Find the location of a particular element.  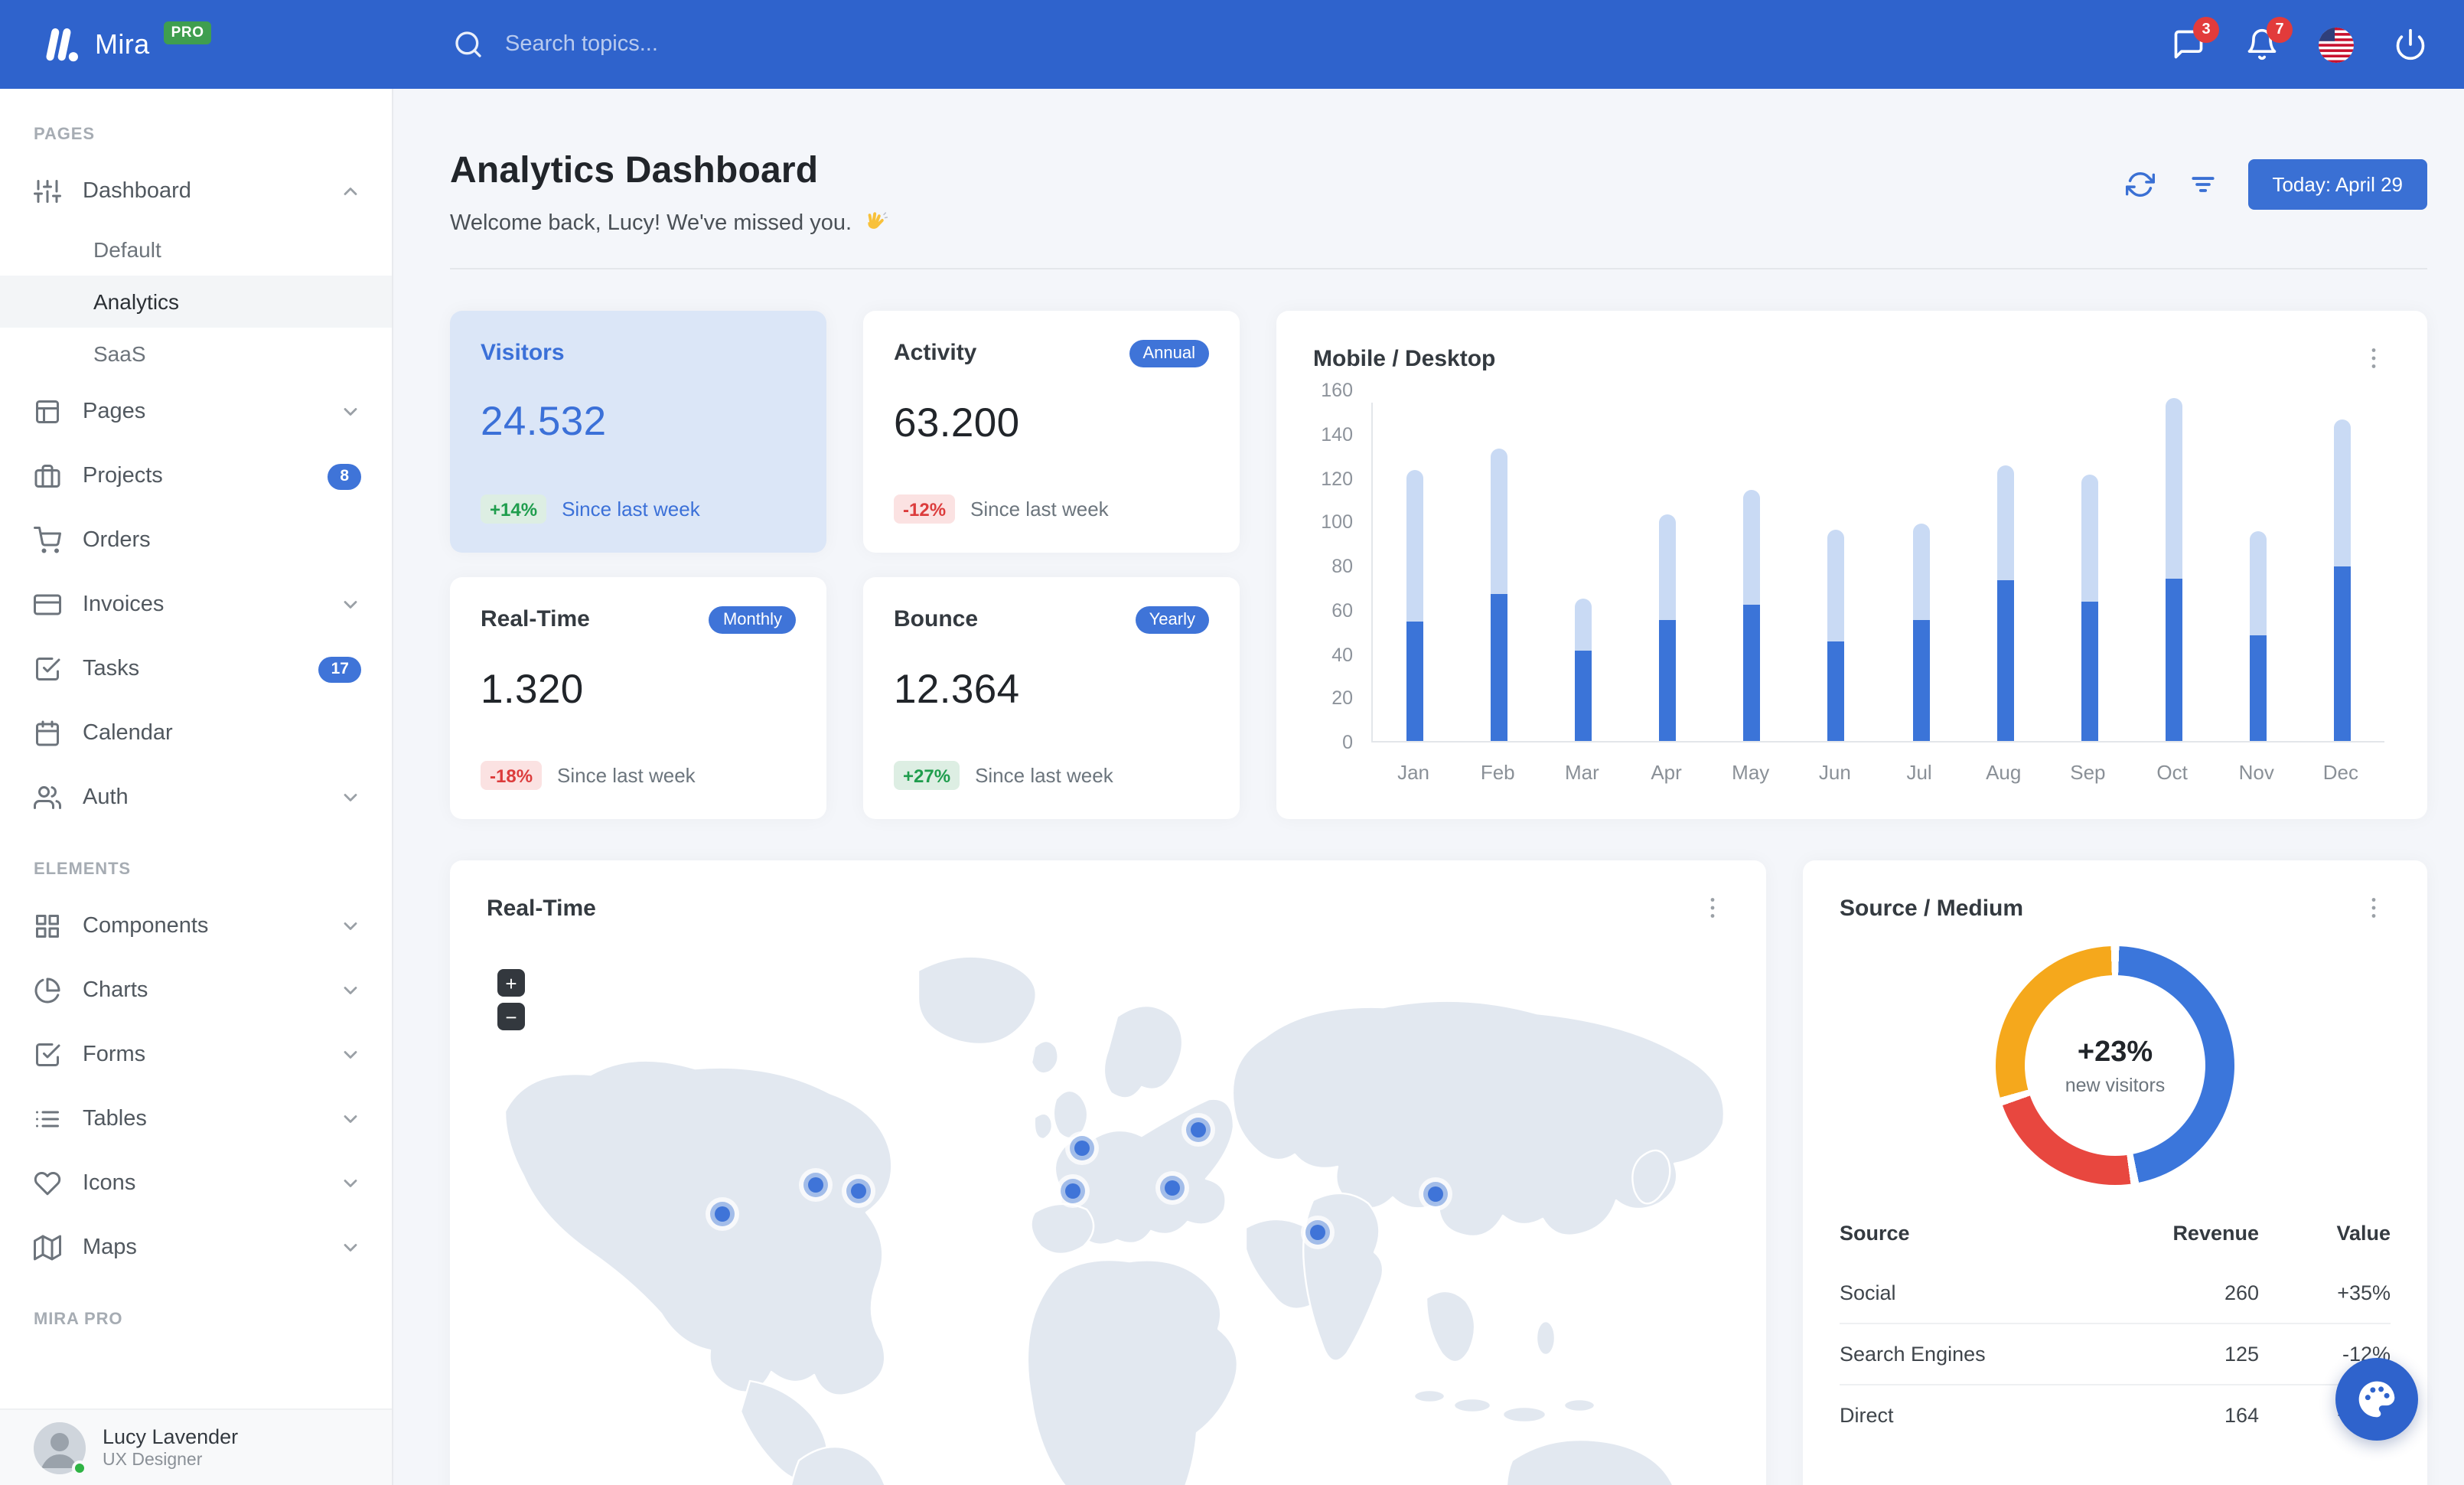

sidebar-item-dashboard: Dashboard is located at coordinates (196, 191).